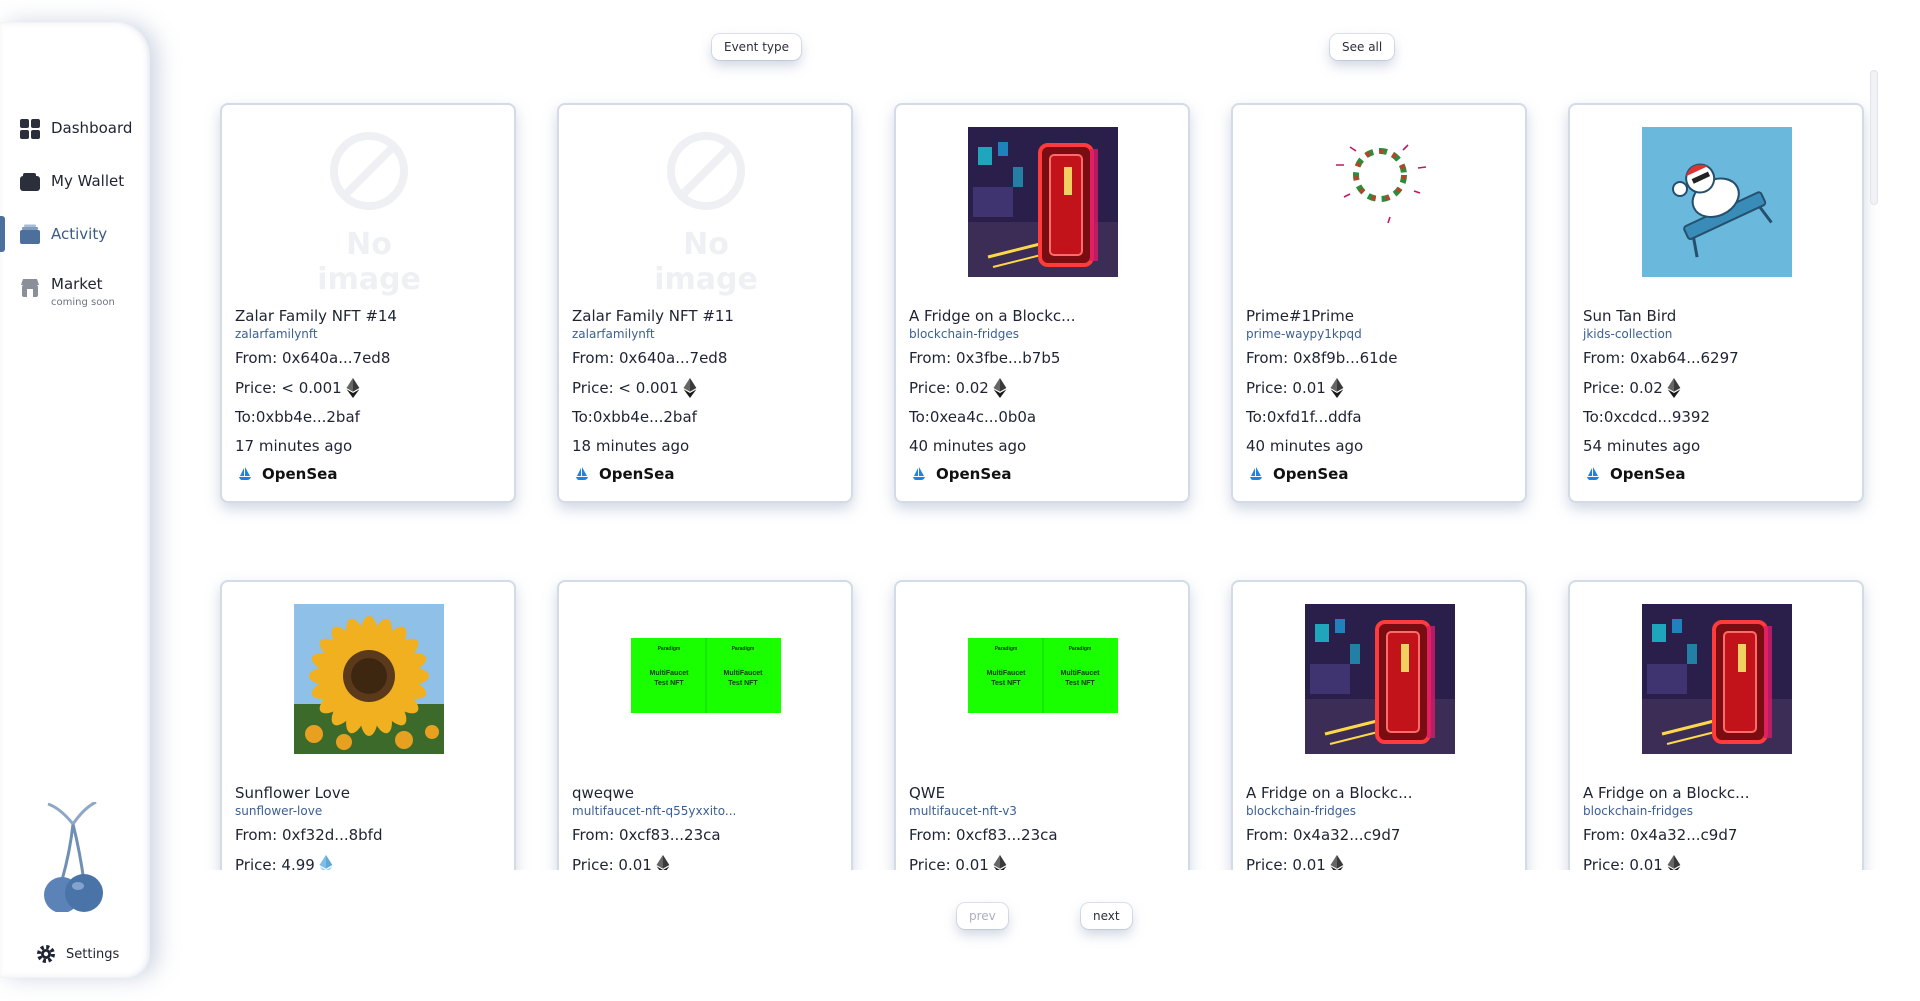 Image resolution: width=1920 pixels, height=1001 pixels. I want to click on sidebar-item-label: Dashboard, so click(92, 128).